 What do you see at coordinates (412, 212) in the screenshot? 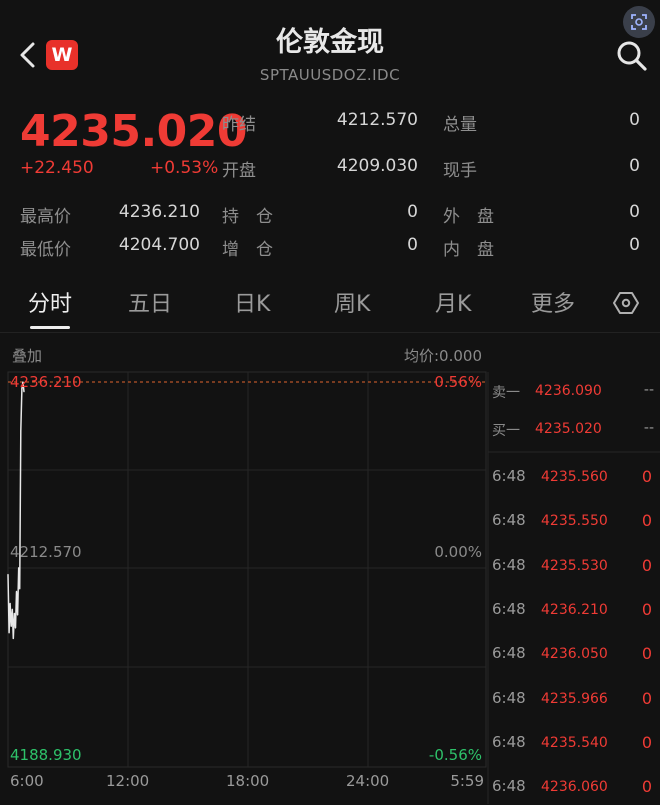
I see `holding-value: 0` at bounding box center [412, 212].